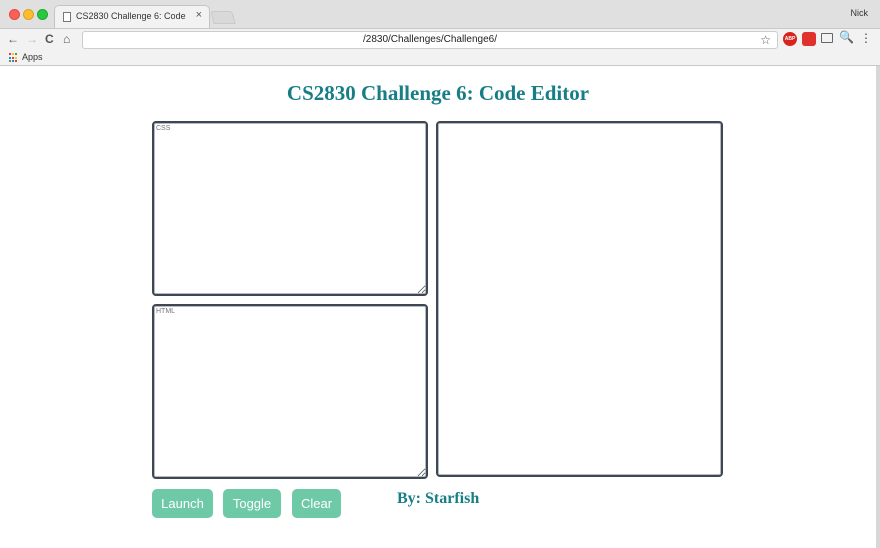  Describe the element at coordinates (223, 17) in the screenshot. I see `new-tab-button` at that location.